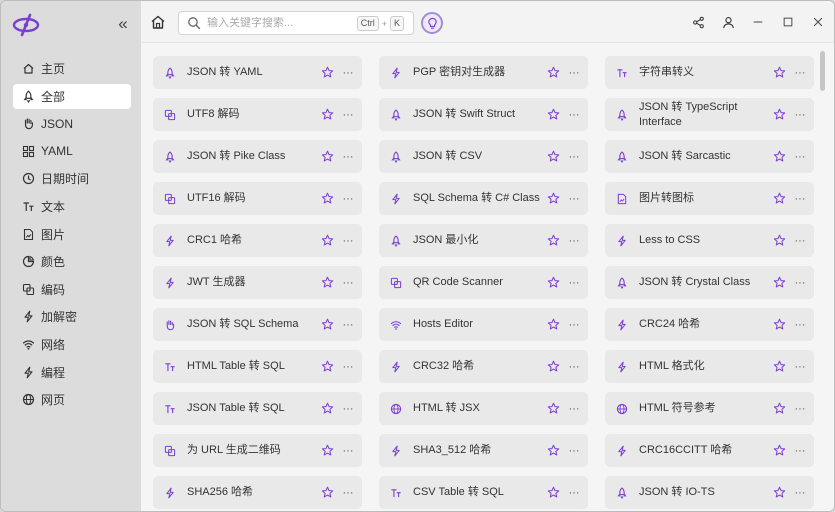 The width and height of the screenshot is (835, 512). What do you see at coordinates (123, 25) in the screenshot?
I see `collapse-sidebar-button: «` at bounding box center [123, 25].